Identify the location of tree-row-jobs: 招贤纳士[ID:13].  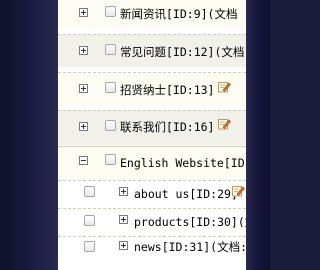
(152, 88).